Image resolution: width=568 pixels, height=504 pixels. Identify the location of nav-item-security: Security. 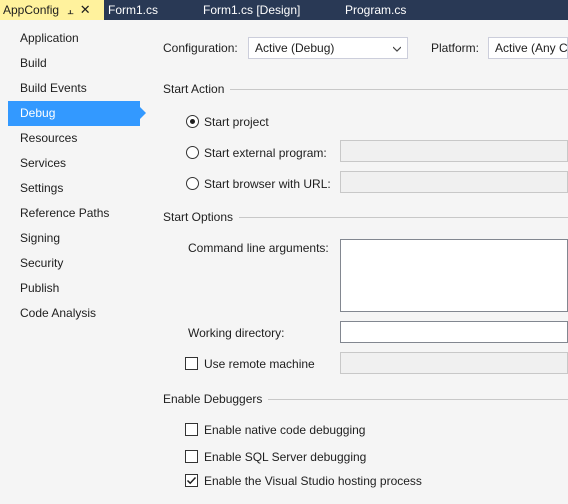
(74, 263).